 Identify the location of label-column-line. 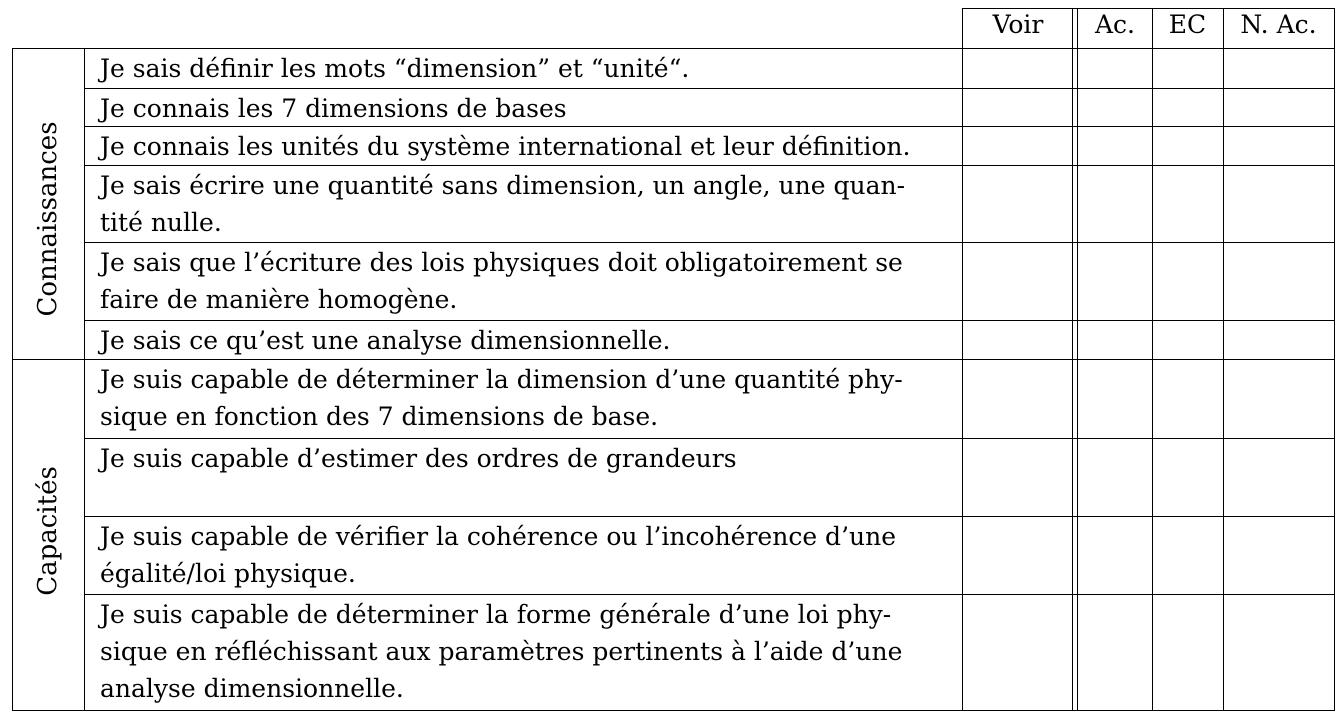
(84, 379).